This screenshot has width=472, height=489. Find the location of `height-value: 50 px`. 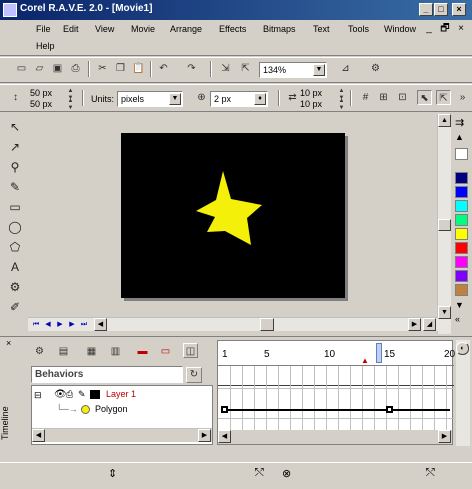

height-value: 50 px is located at coordinates (41, 104).